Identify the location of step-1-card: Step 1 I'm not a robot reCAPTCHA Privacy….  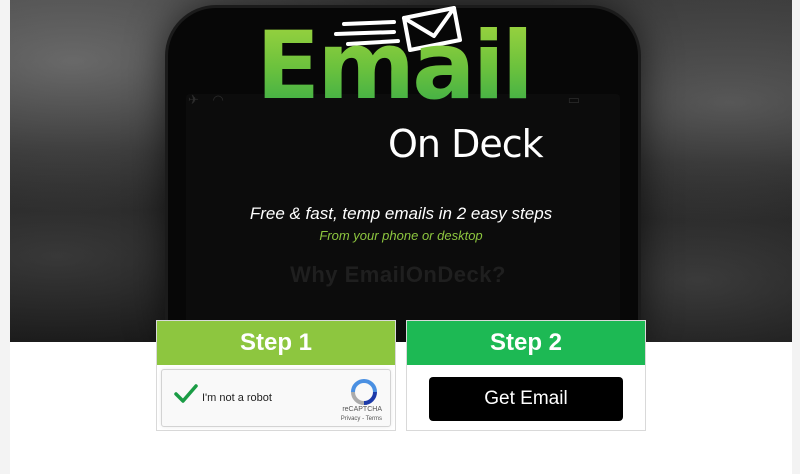
(276, 375).